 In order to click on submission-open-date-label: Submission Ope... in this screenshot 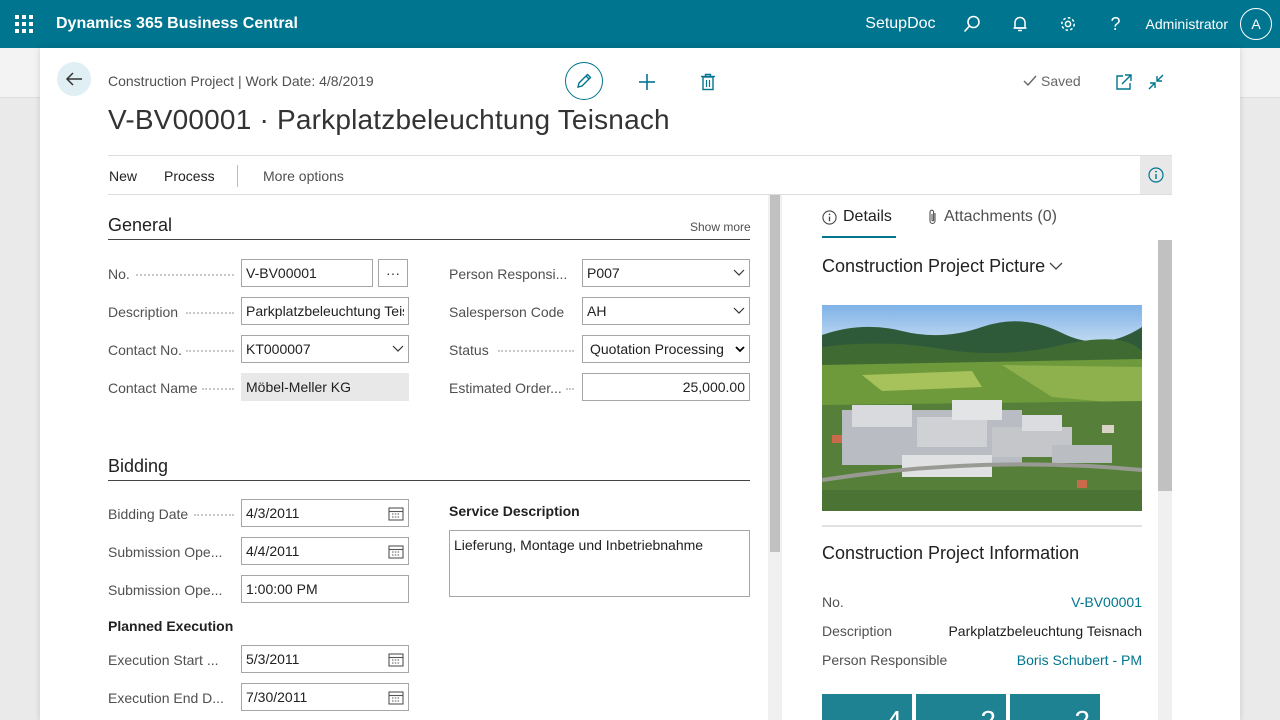, I will do `click(165, 552)`.